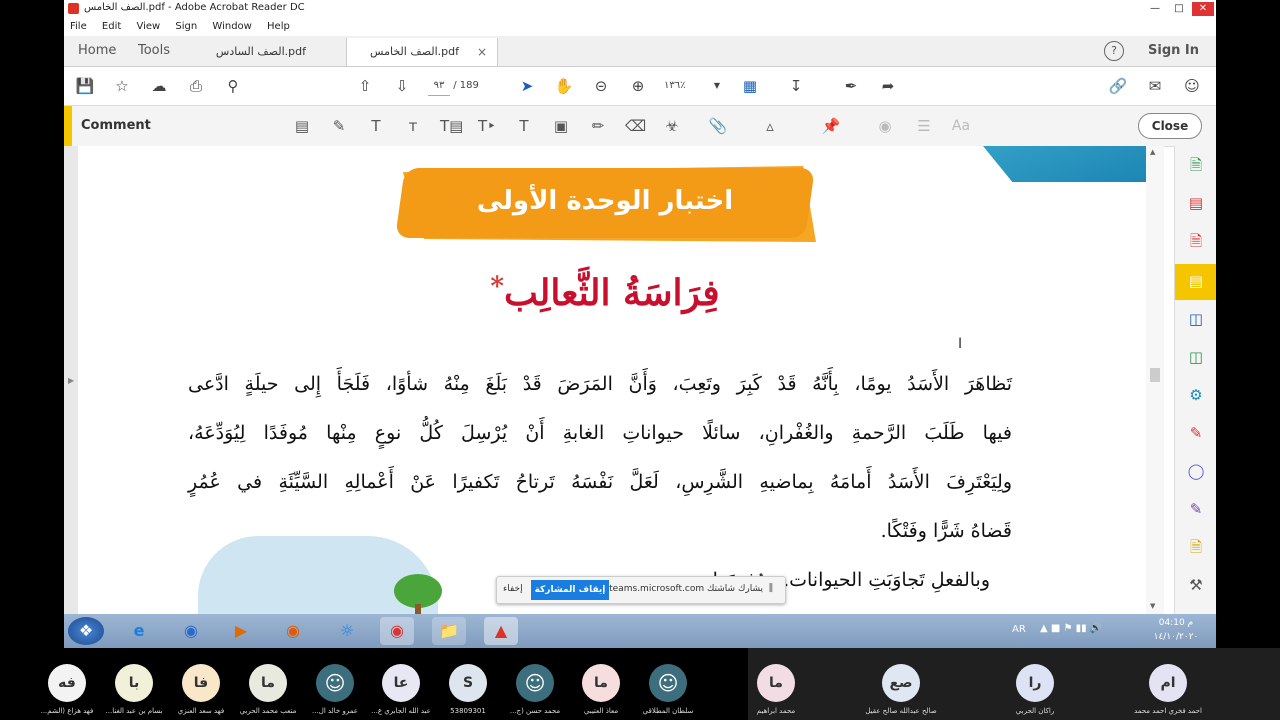  What do you see at coordinates (1196, 281) in the screenshot?
I see `comment-icon: ▤` at bounding box center [1196, 281].